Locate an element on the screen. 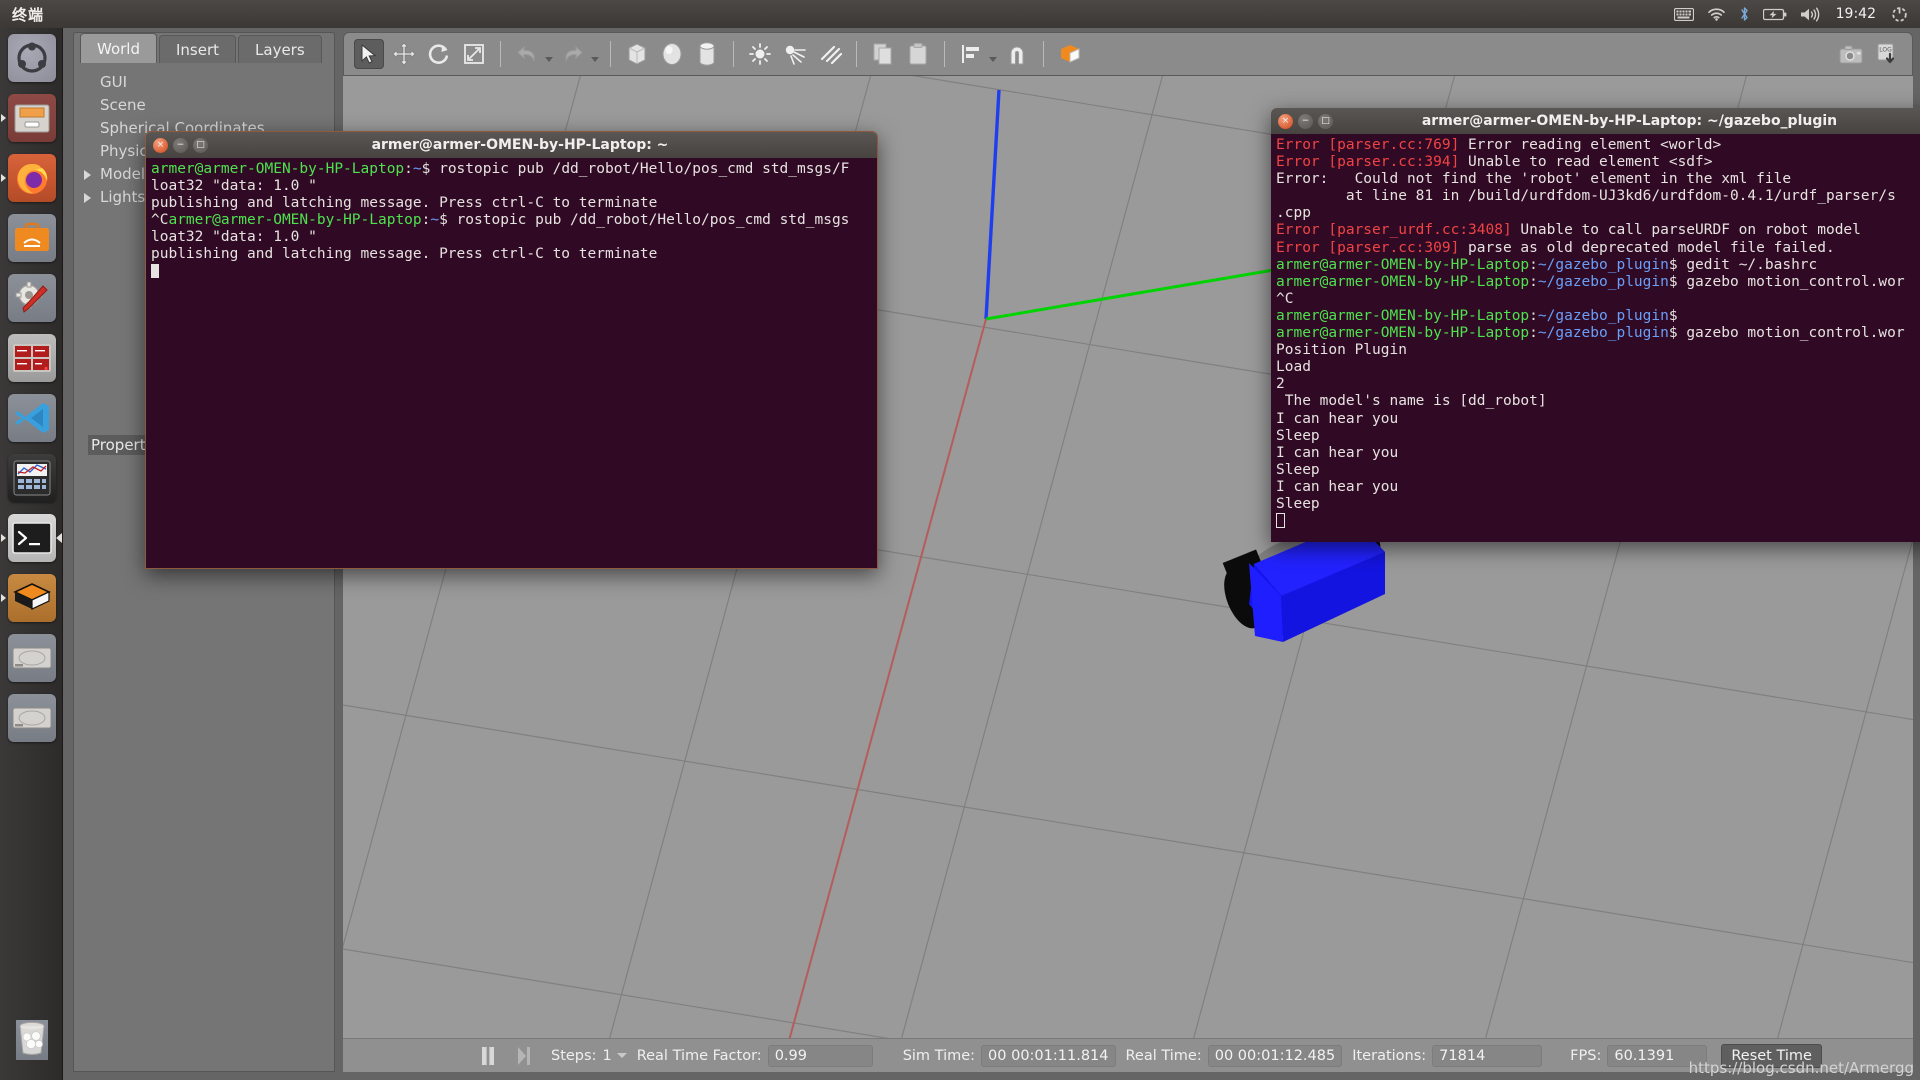  point-light-icon is located at coordinates (760, 54).